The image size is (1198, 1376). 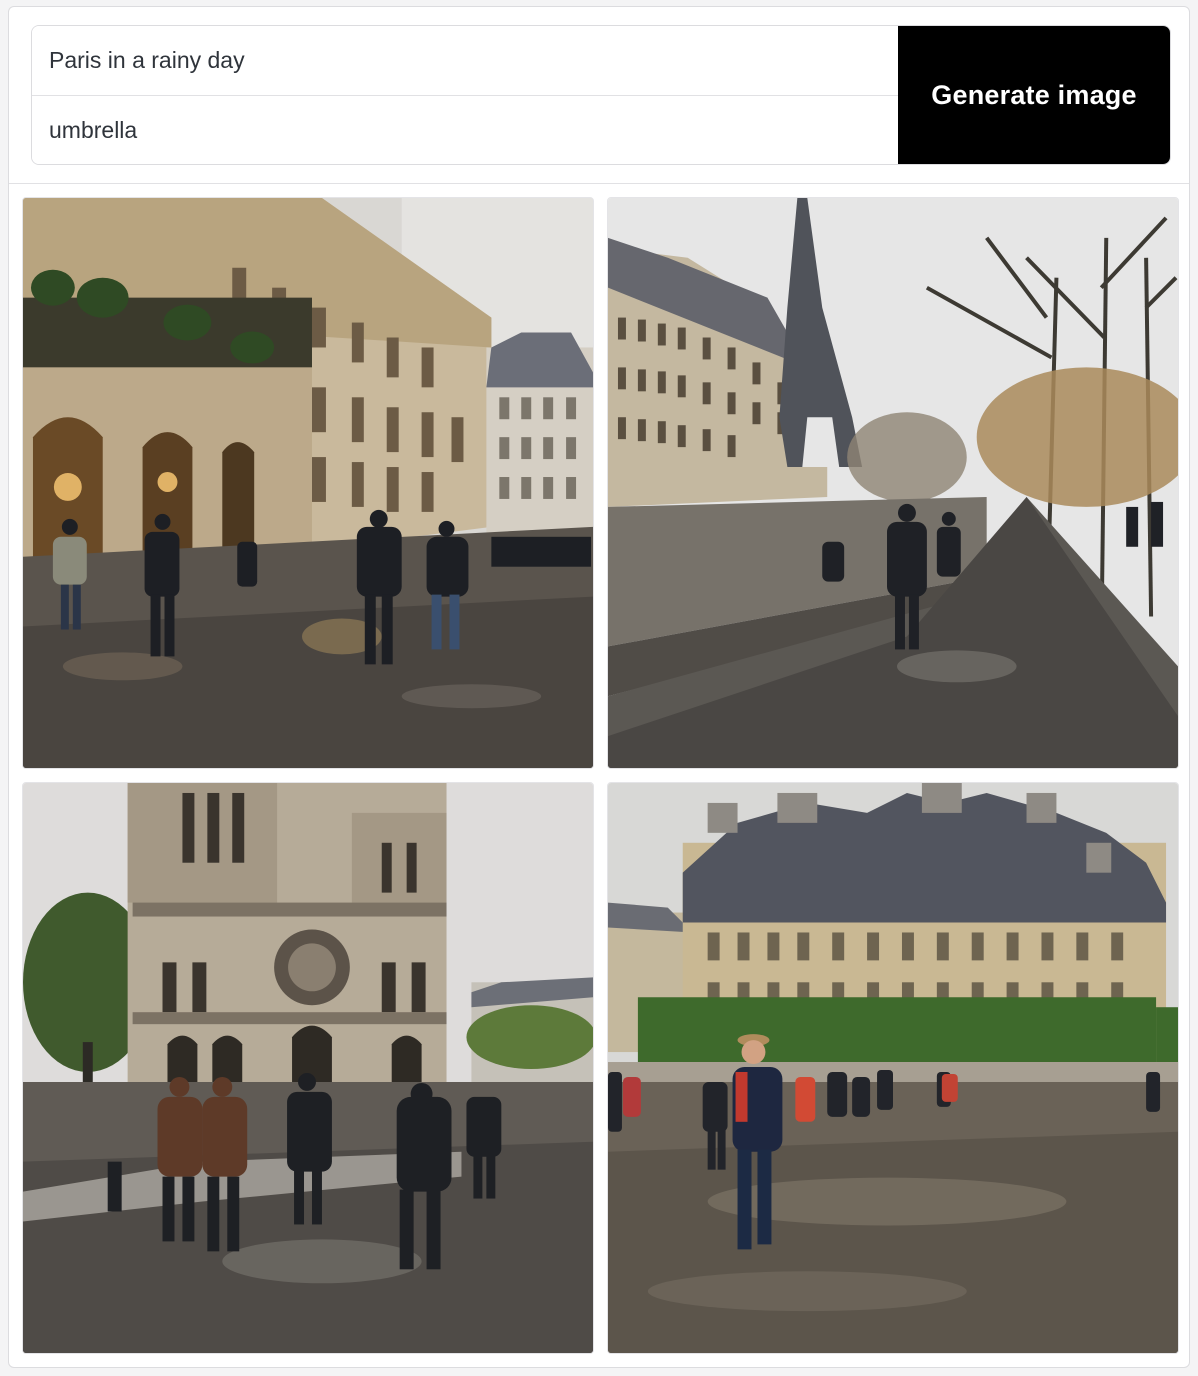 I want to click on prompt-input: Paris in a rainy day, so click(x=465, y=60).